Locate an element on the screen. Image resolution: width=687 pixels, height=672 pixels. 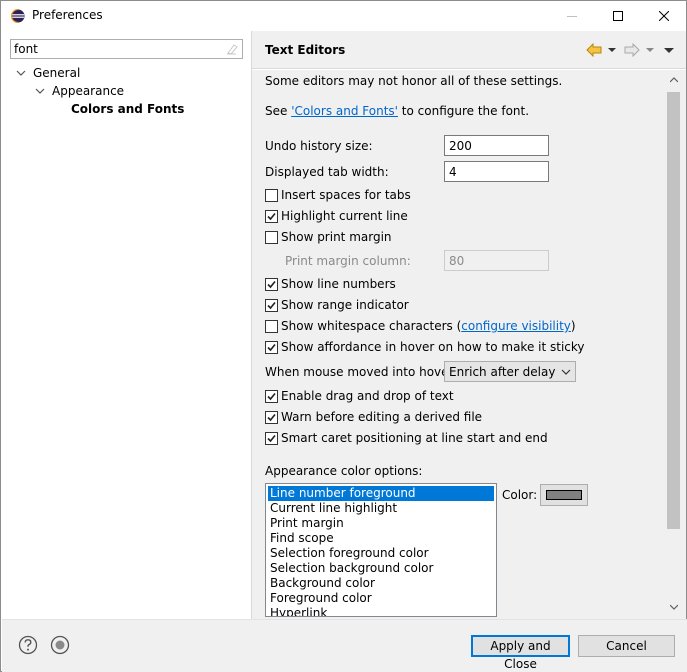
drag-drop-checkbox is located at coordinates (271, 396).